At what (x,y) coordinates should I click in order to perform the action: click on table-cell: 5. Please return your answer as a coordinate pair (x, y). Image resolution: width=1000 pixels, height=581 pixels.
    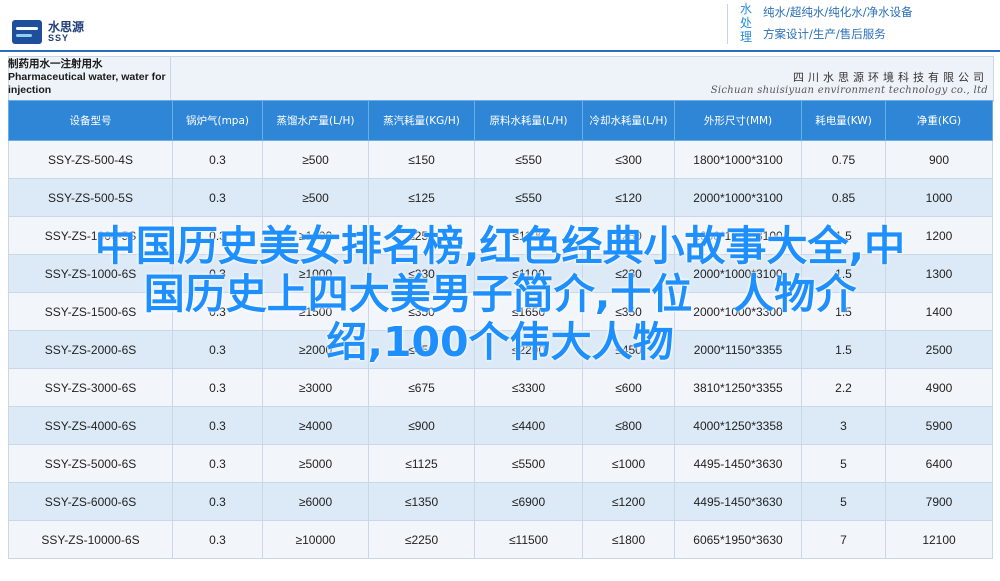
    Looking at the image, I should click on (843, 501).